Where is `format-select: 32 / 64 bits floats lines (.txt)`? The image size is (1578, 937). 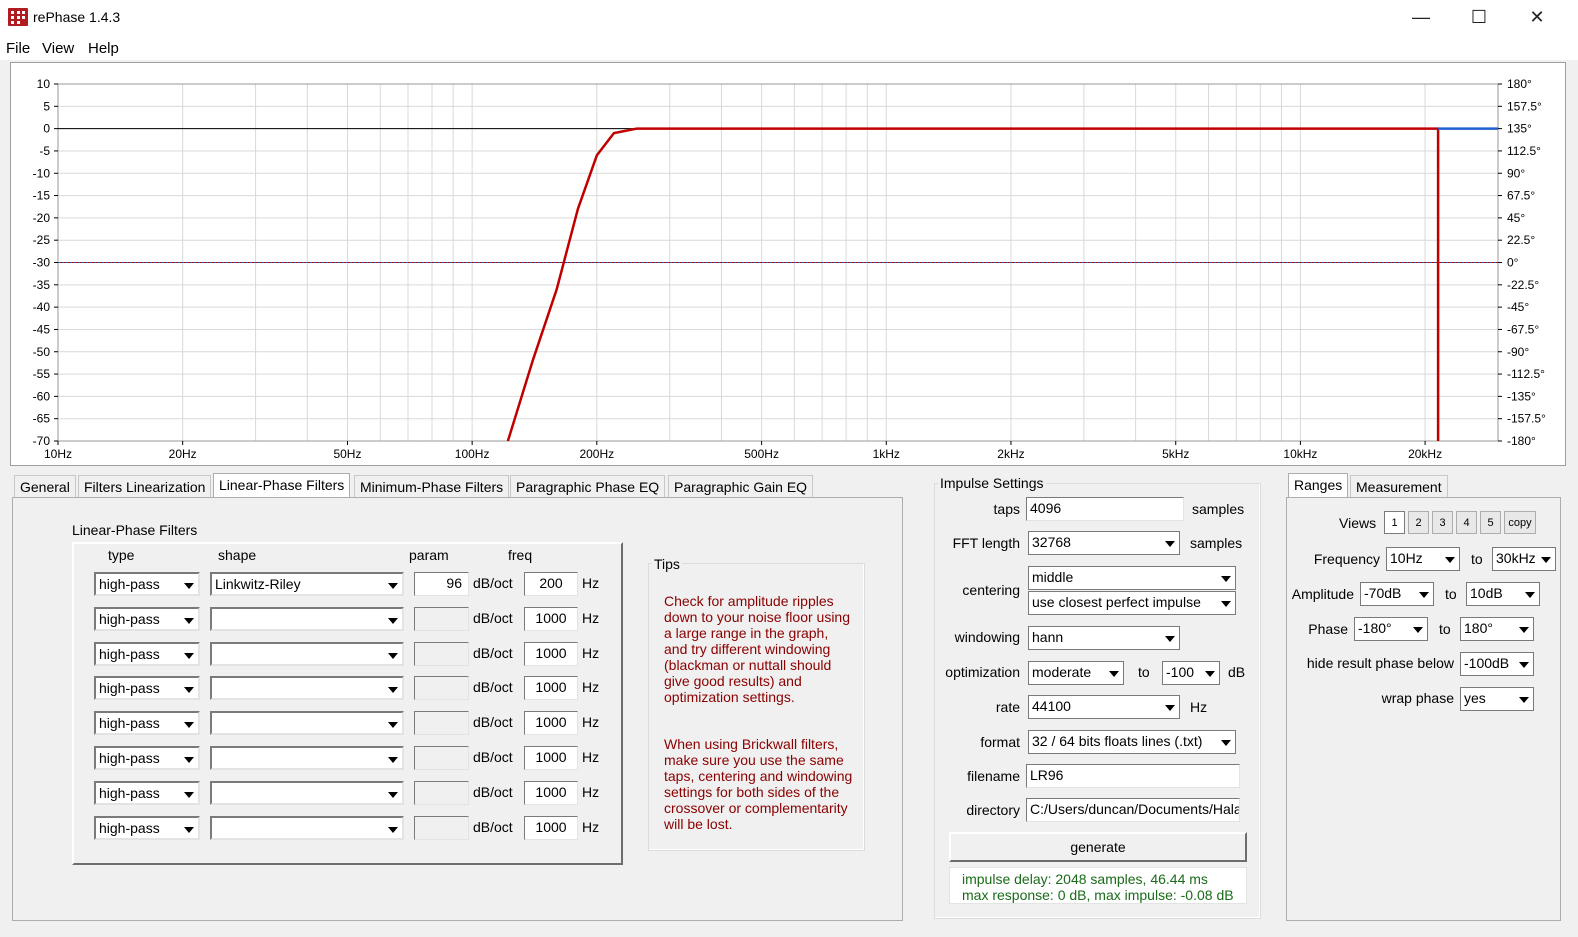 format-select: 32 / 64 bits floats lines (.txt) is located at coordinates (1132, 742).